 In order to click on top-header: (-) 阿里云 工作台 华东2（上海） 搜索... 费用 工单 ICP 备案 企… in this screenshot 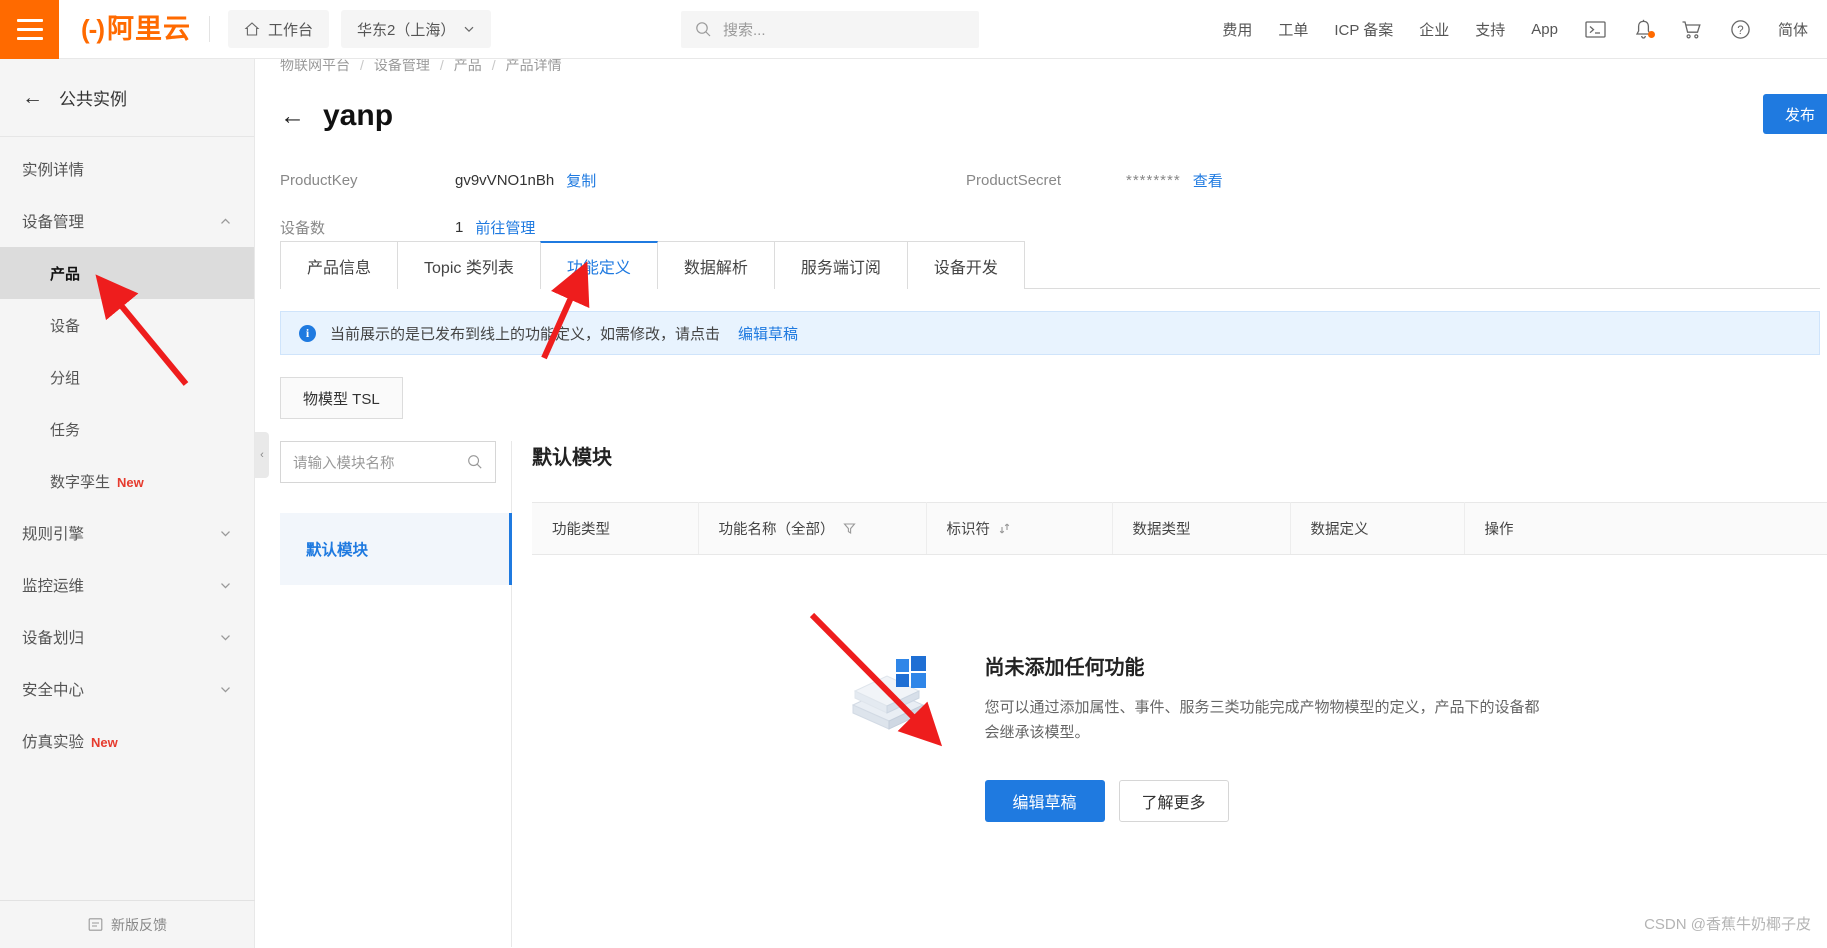, I will do `click(913, 29)`.